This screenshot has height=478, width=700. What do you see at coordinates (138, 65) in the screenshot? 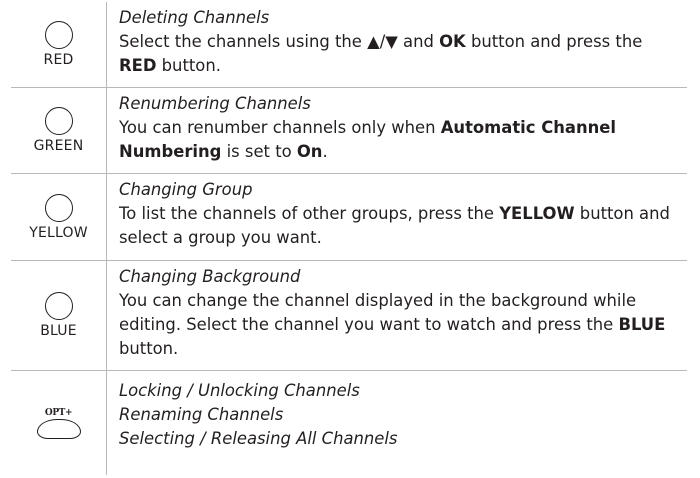
I see `emphasis-text: RED` at bounding box center [138, 65].